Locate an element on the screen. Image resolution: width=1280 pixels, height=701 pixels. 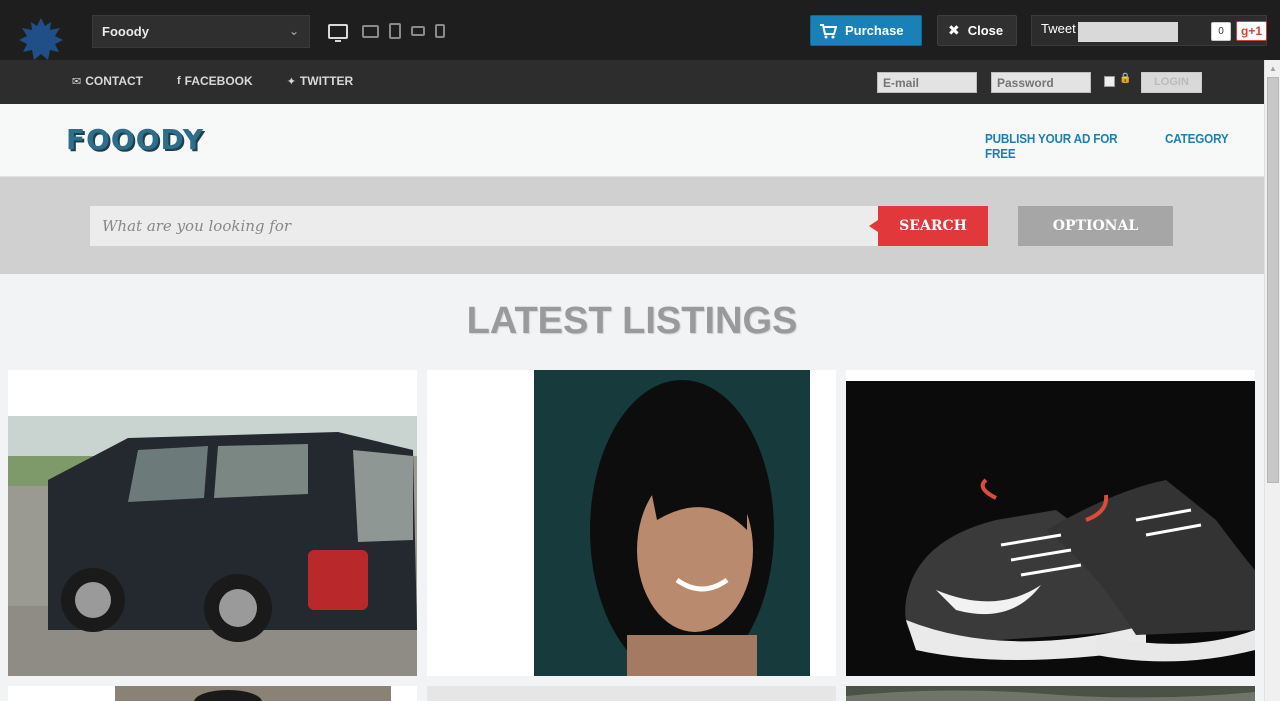
top-links: ✉ CONTACT f FACEBOOK ✦ TWITTER is located at coordinates (229, 81).